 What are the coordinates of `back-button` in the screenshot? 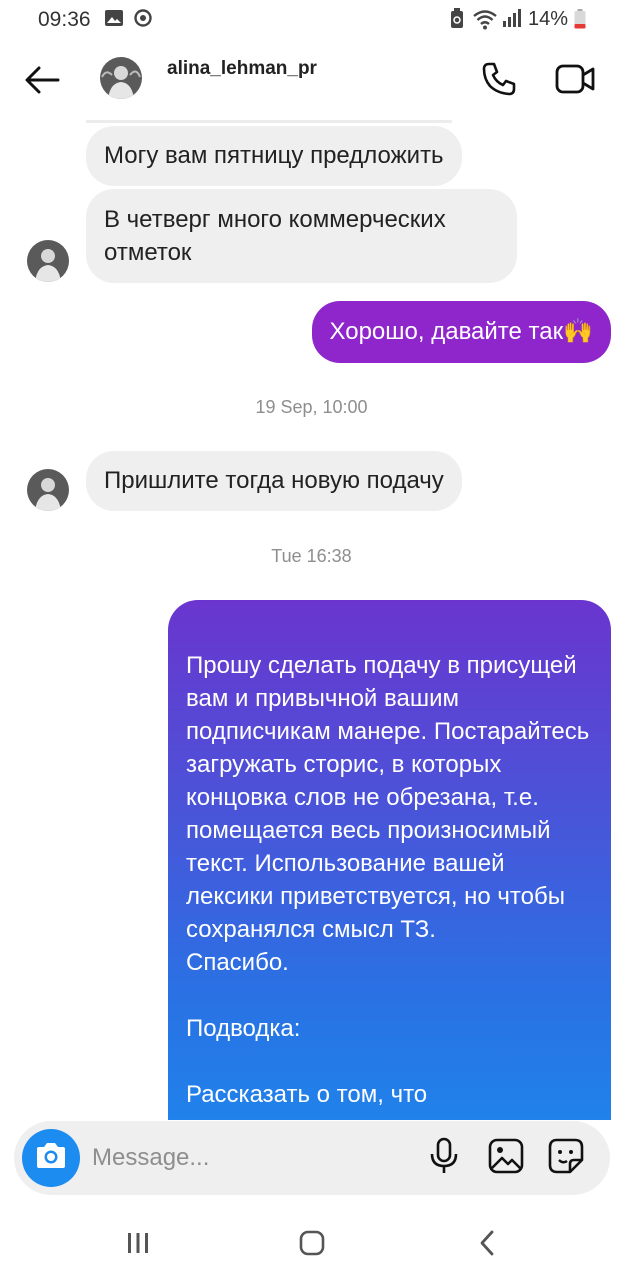 It's located at (42, 82).